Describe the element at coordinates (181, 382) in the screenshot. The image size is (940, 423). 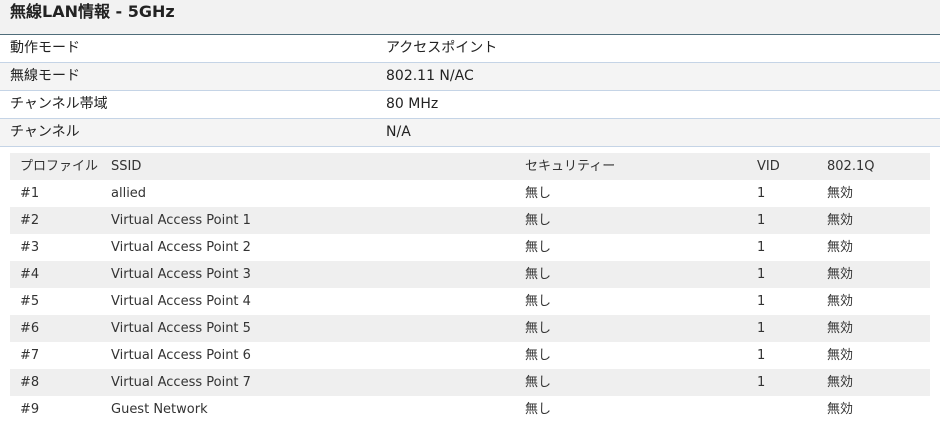
I see `ssid-cell: Virtual Access Point 7` at that location.